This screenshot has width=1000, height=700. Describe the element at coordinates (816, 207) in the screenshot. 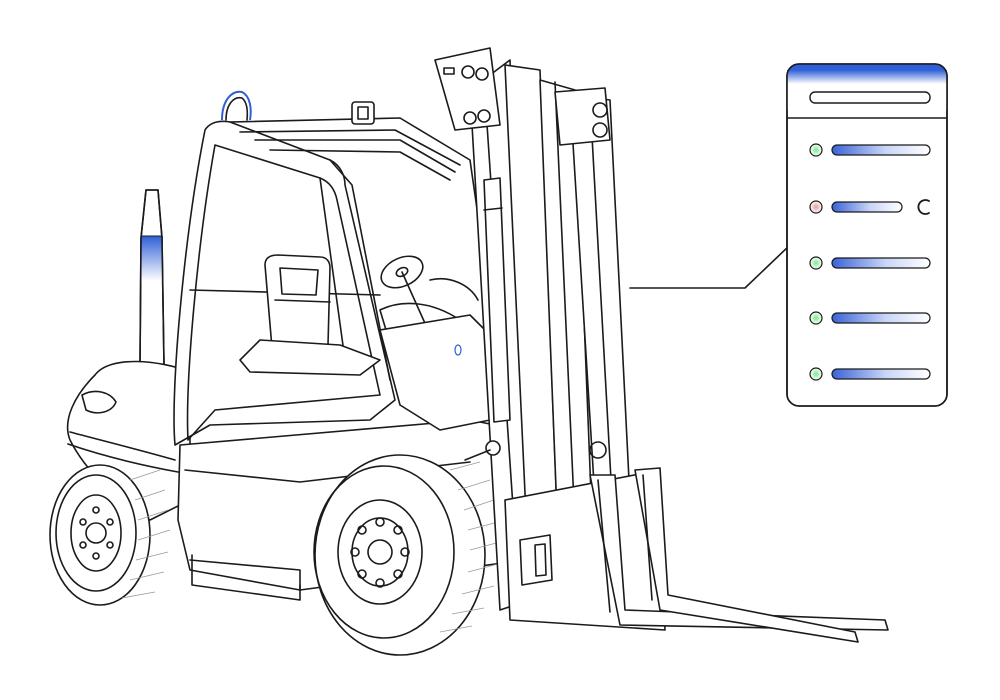

I see `status-dot-warn` at that location.